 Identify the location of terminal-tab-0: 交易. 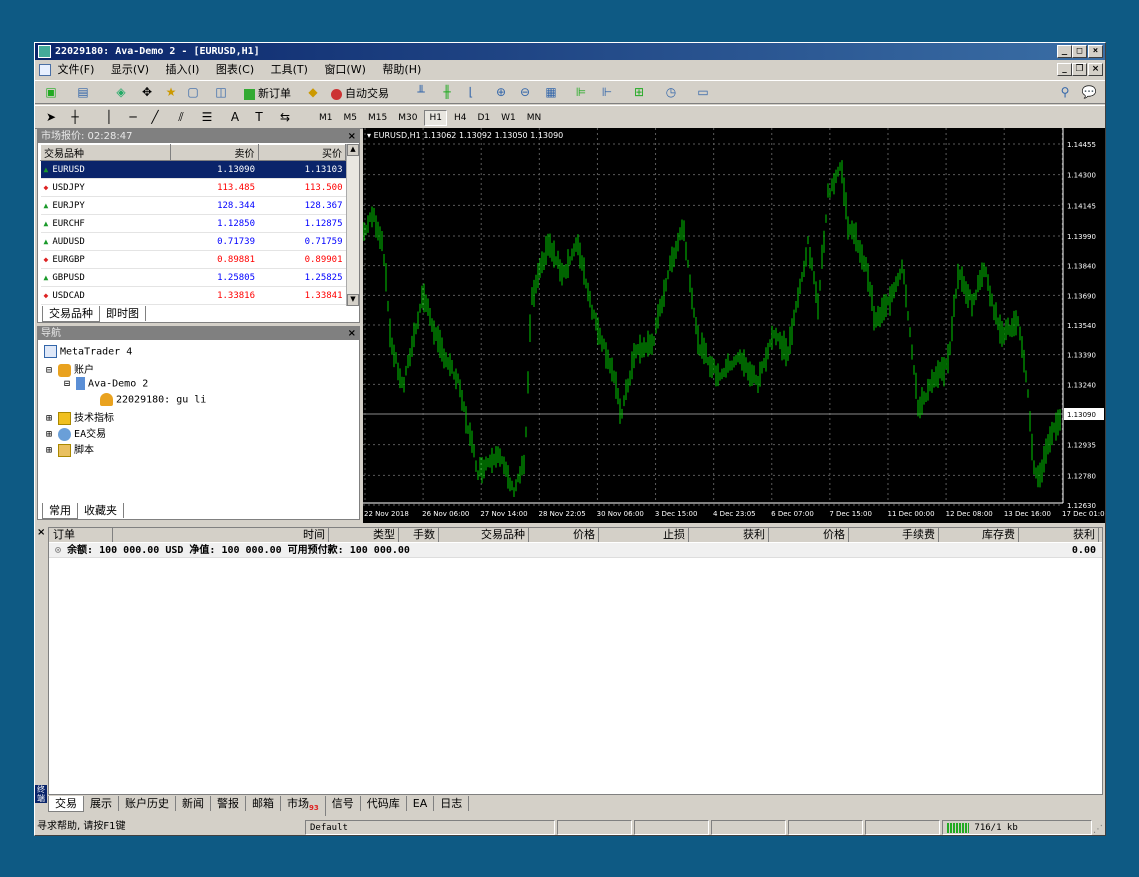
(66, 804).